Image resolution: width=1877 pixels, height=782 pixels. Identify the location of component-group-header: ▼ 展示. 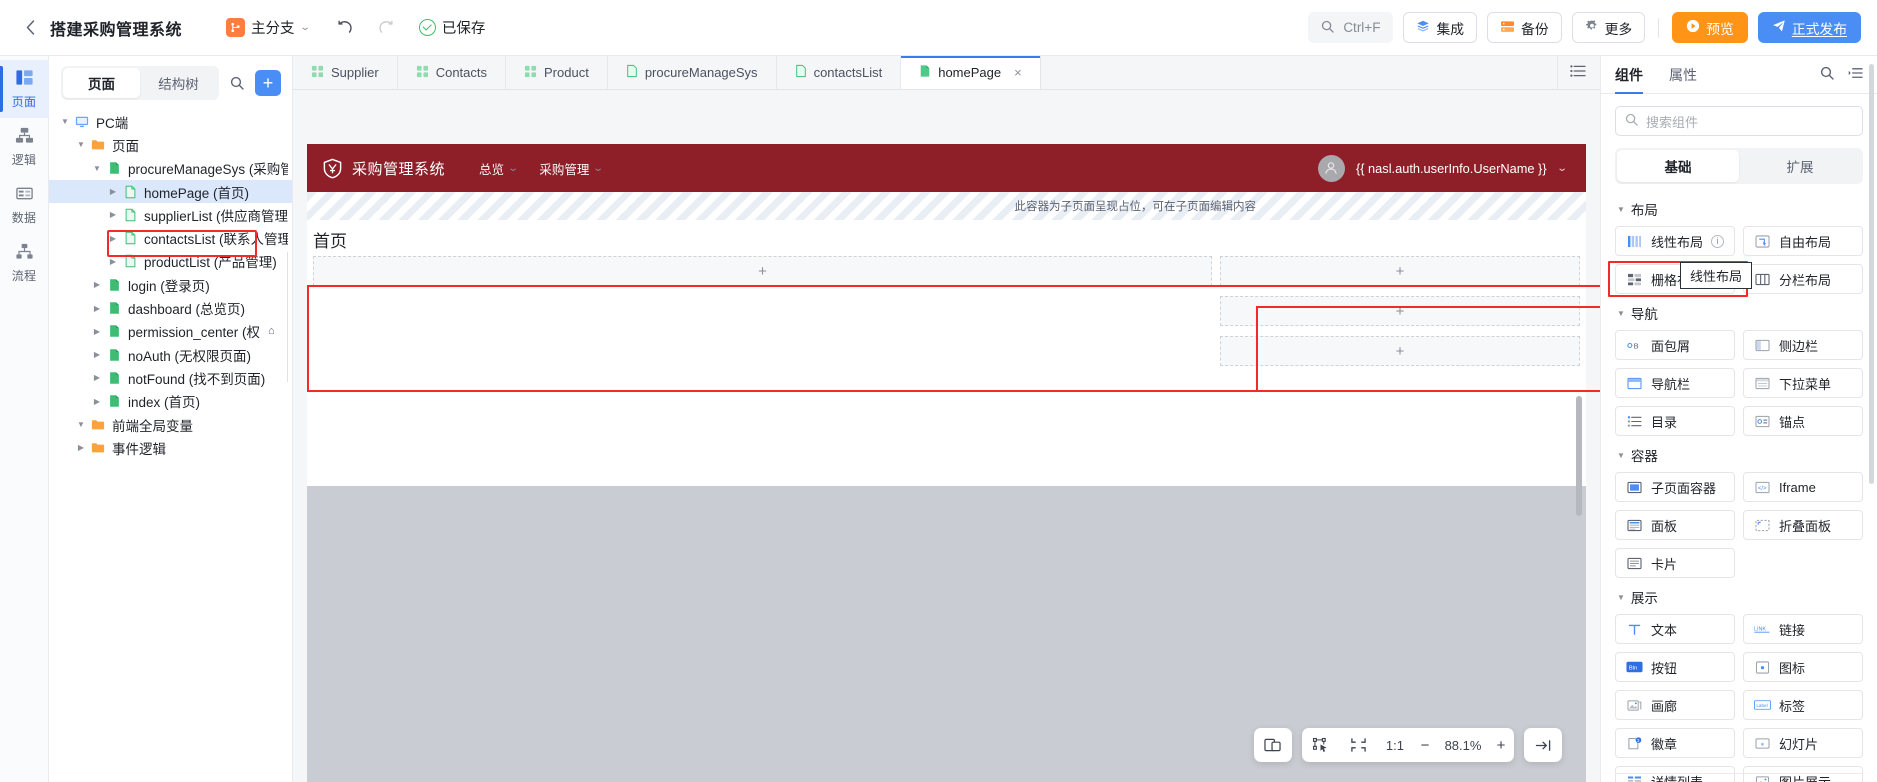
(1739, 596).